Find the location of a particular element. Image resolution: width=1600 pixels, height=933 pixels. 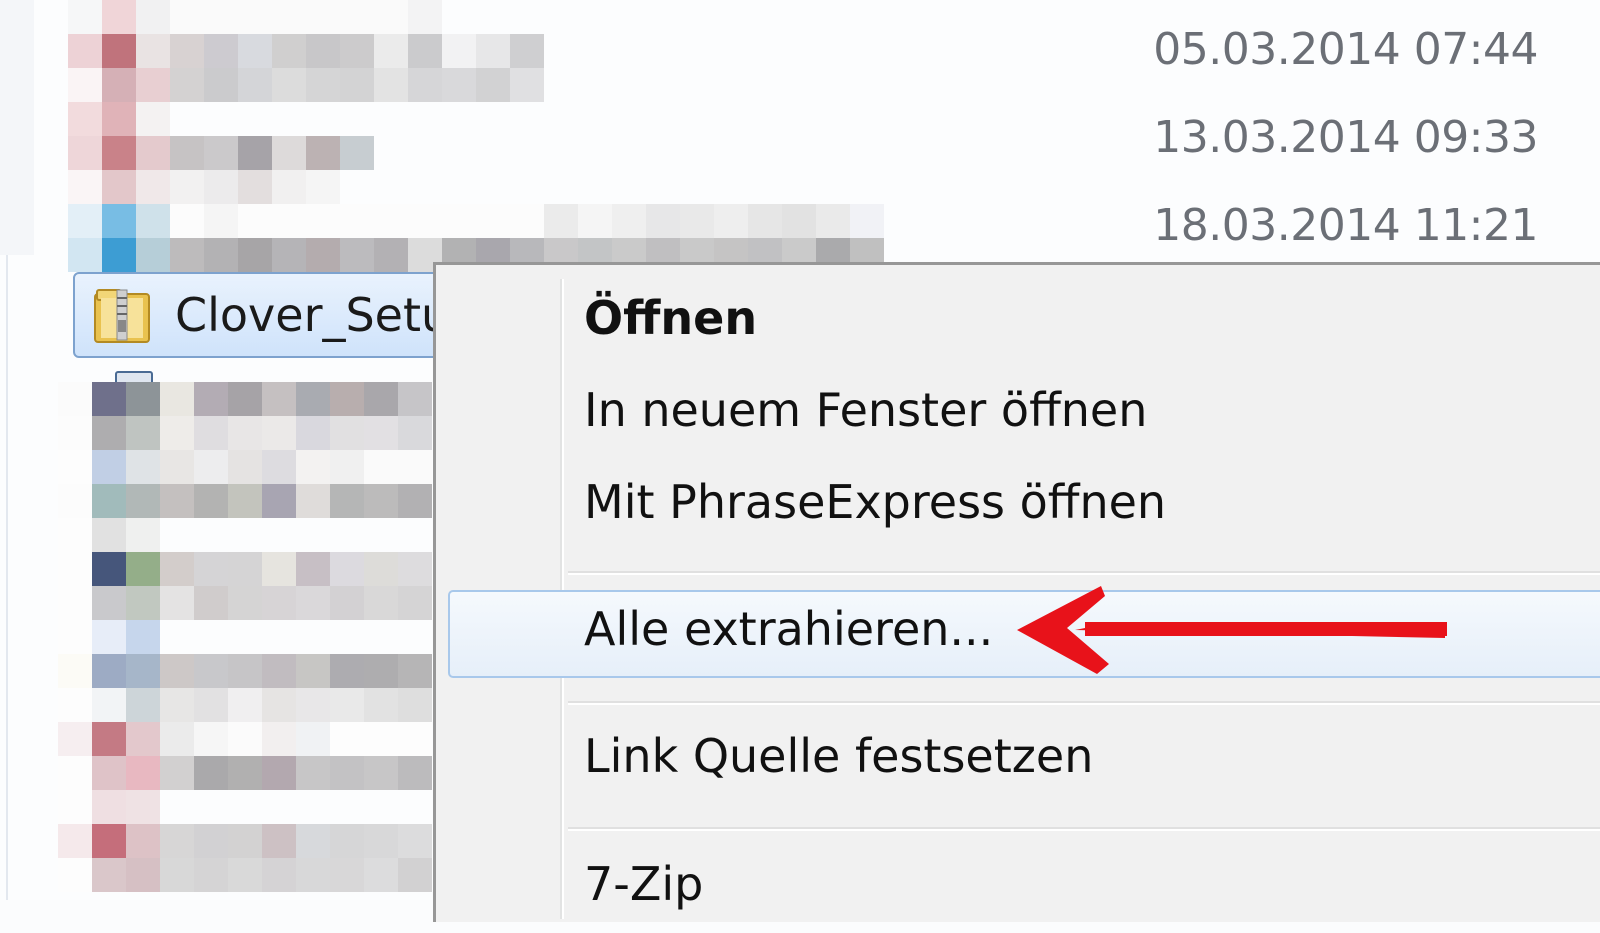

menu-item-set-link-source: Link Quelle festsetzen is located at coordinates (1024, 761).